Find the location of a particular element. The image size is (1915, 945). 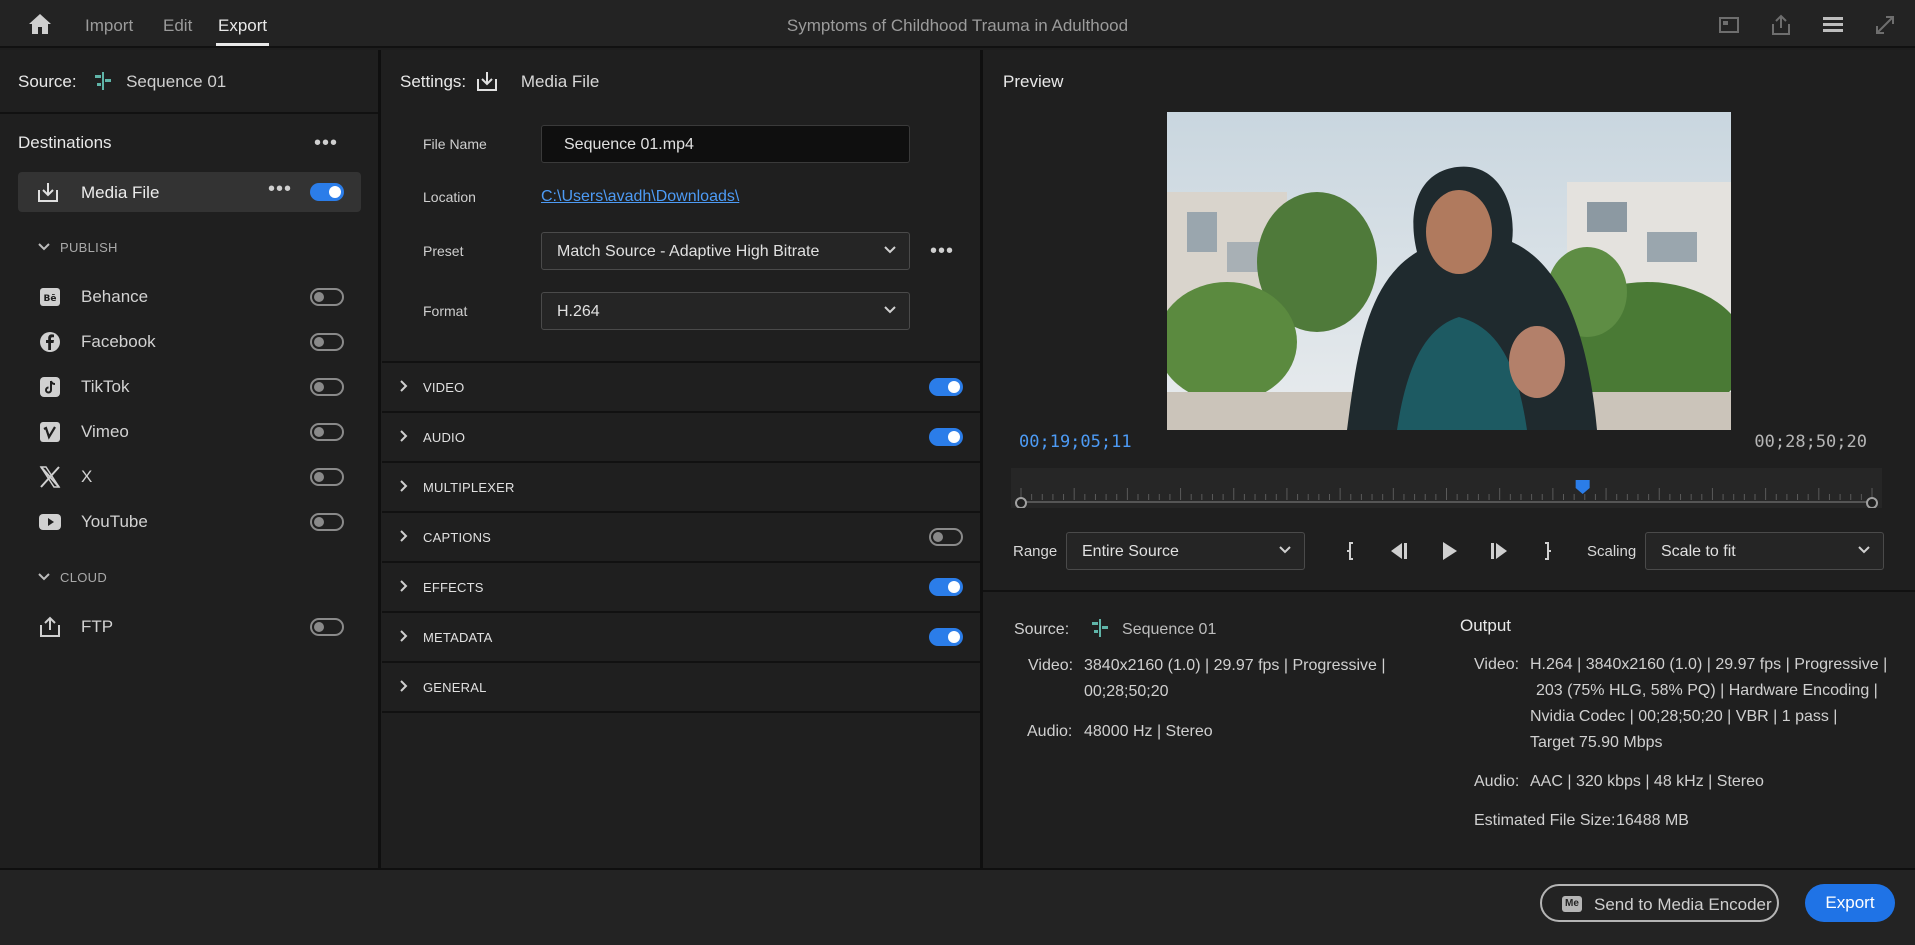

location-link: C:\Users\avadh\Downloads\ is located at coordinates (640, 197).